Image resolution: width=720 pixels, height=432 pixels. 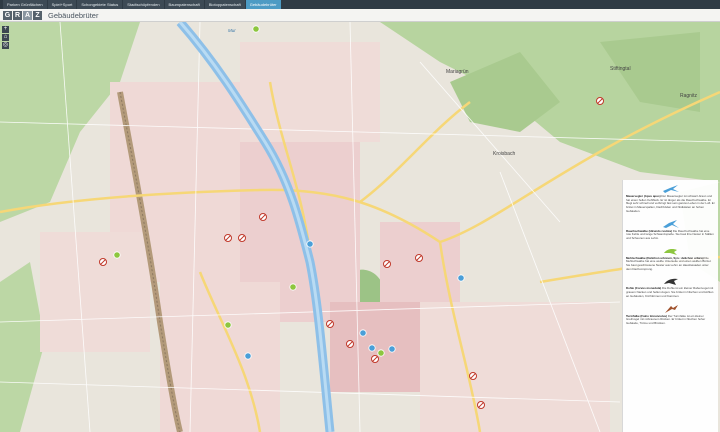 What do you see at coordinates (73, 15) in the screenshot?
I see `page-title: Gebäudebrüter` at bounding box center [73, 15].